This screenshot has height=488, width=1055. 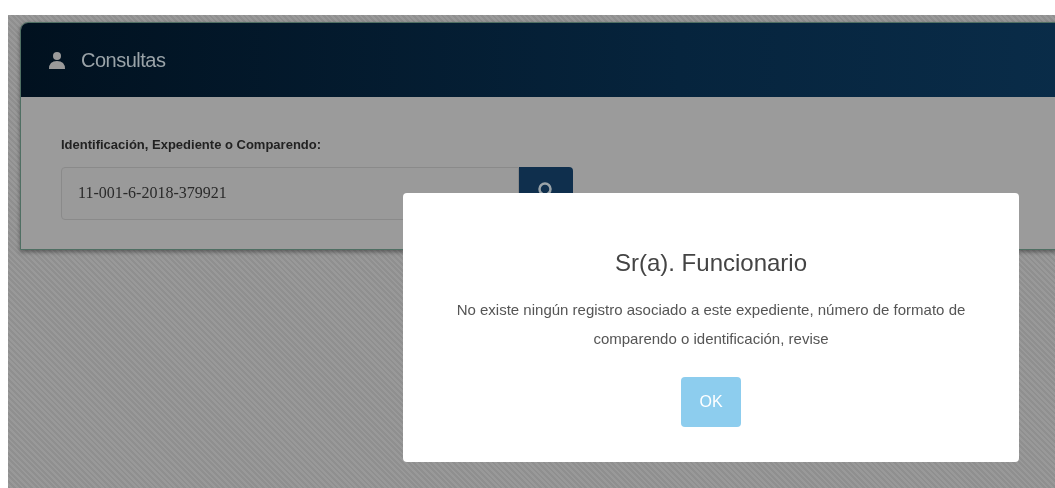 I want to click on dialog-message: No existe ningún registro asociado a este expediente, número de formato de comparendo o identificación, revise, so click(x=711, y=324).